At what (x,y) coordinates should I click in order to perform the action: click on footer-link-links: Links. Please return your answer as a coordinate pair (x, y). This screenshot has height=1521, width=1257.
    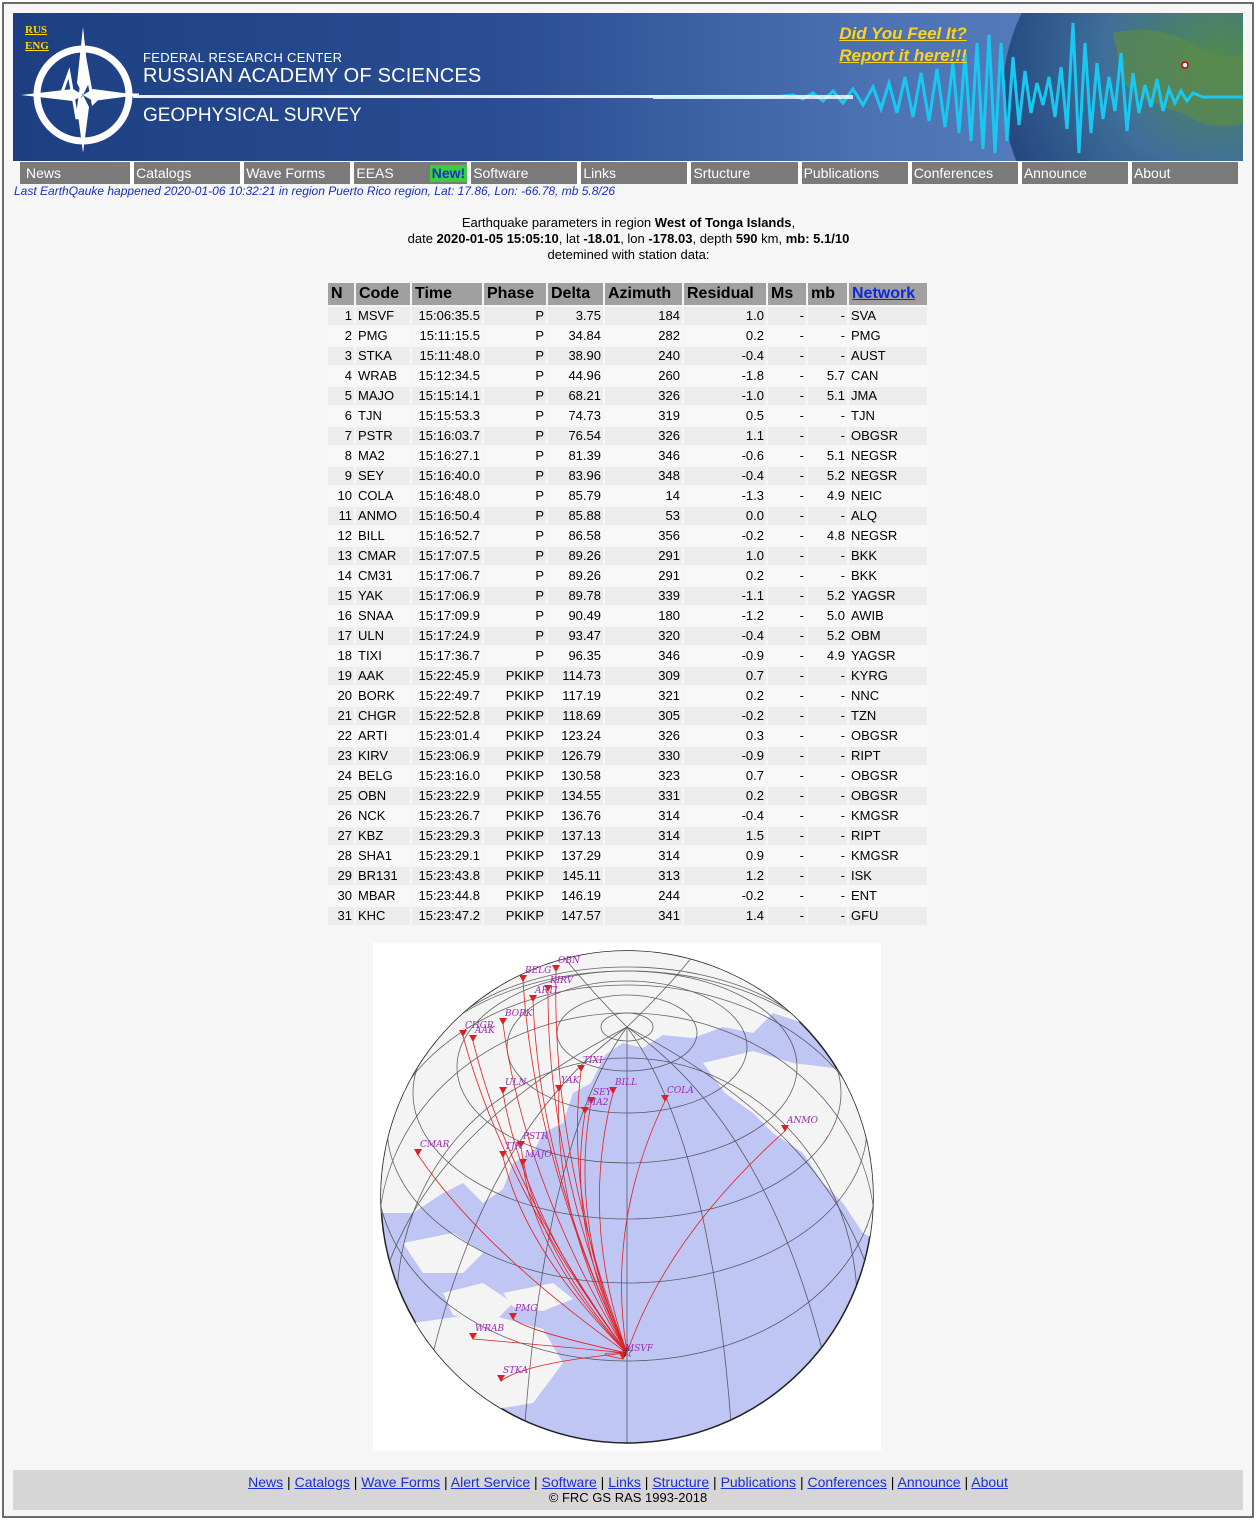
    Looking at the image, I should click on (624, 1482).